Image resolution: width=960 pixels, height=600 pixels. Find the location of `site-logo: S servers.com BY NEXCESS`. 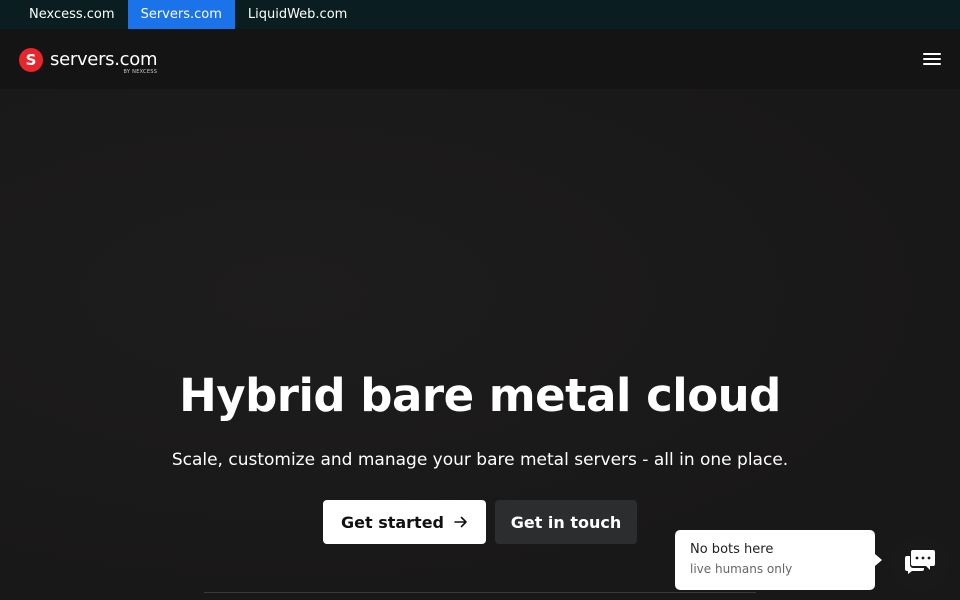

site-logo: S servers.com BY NEXCESS is located at coordinates (88, 62).